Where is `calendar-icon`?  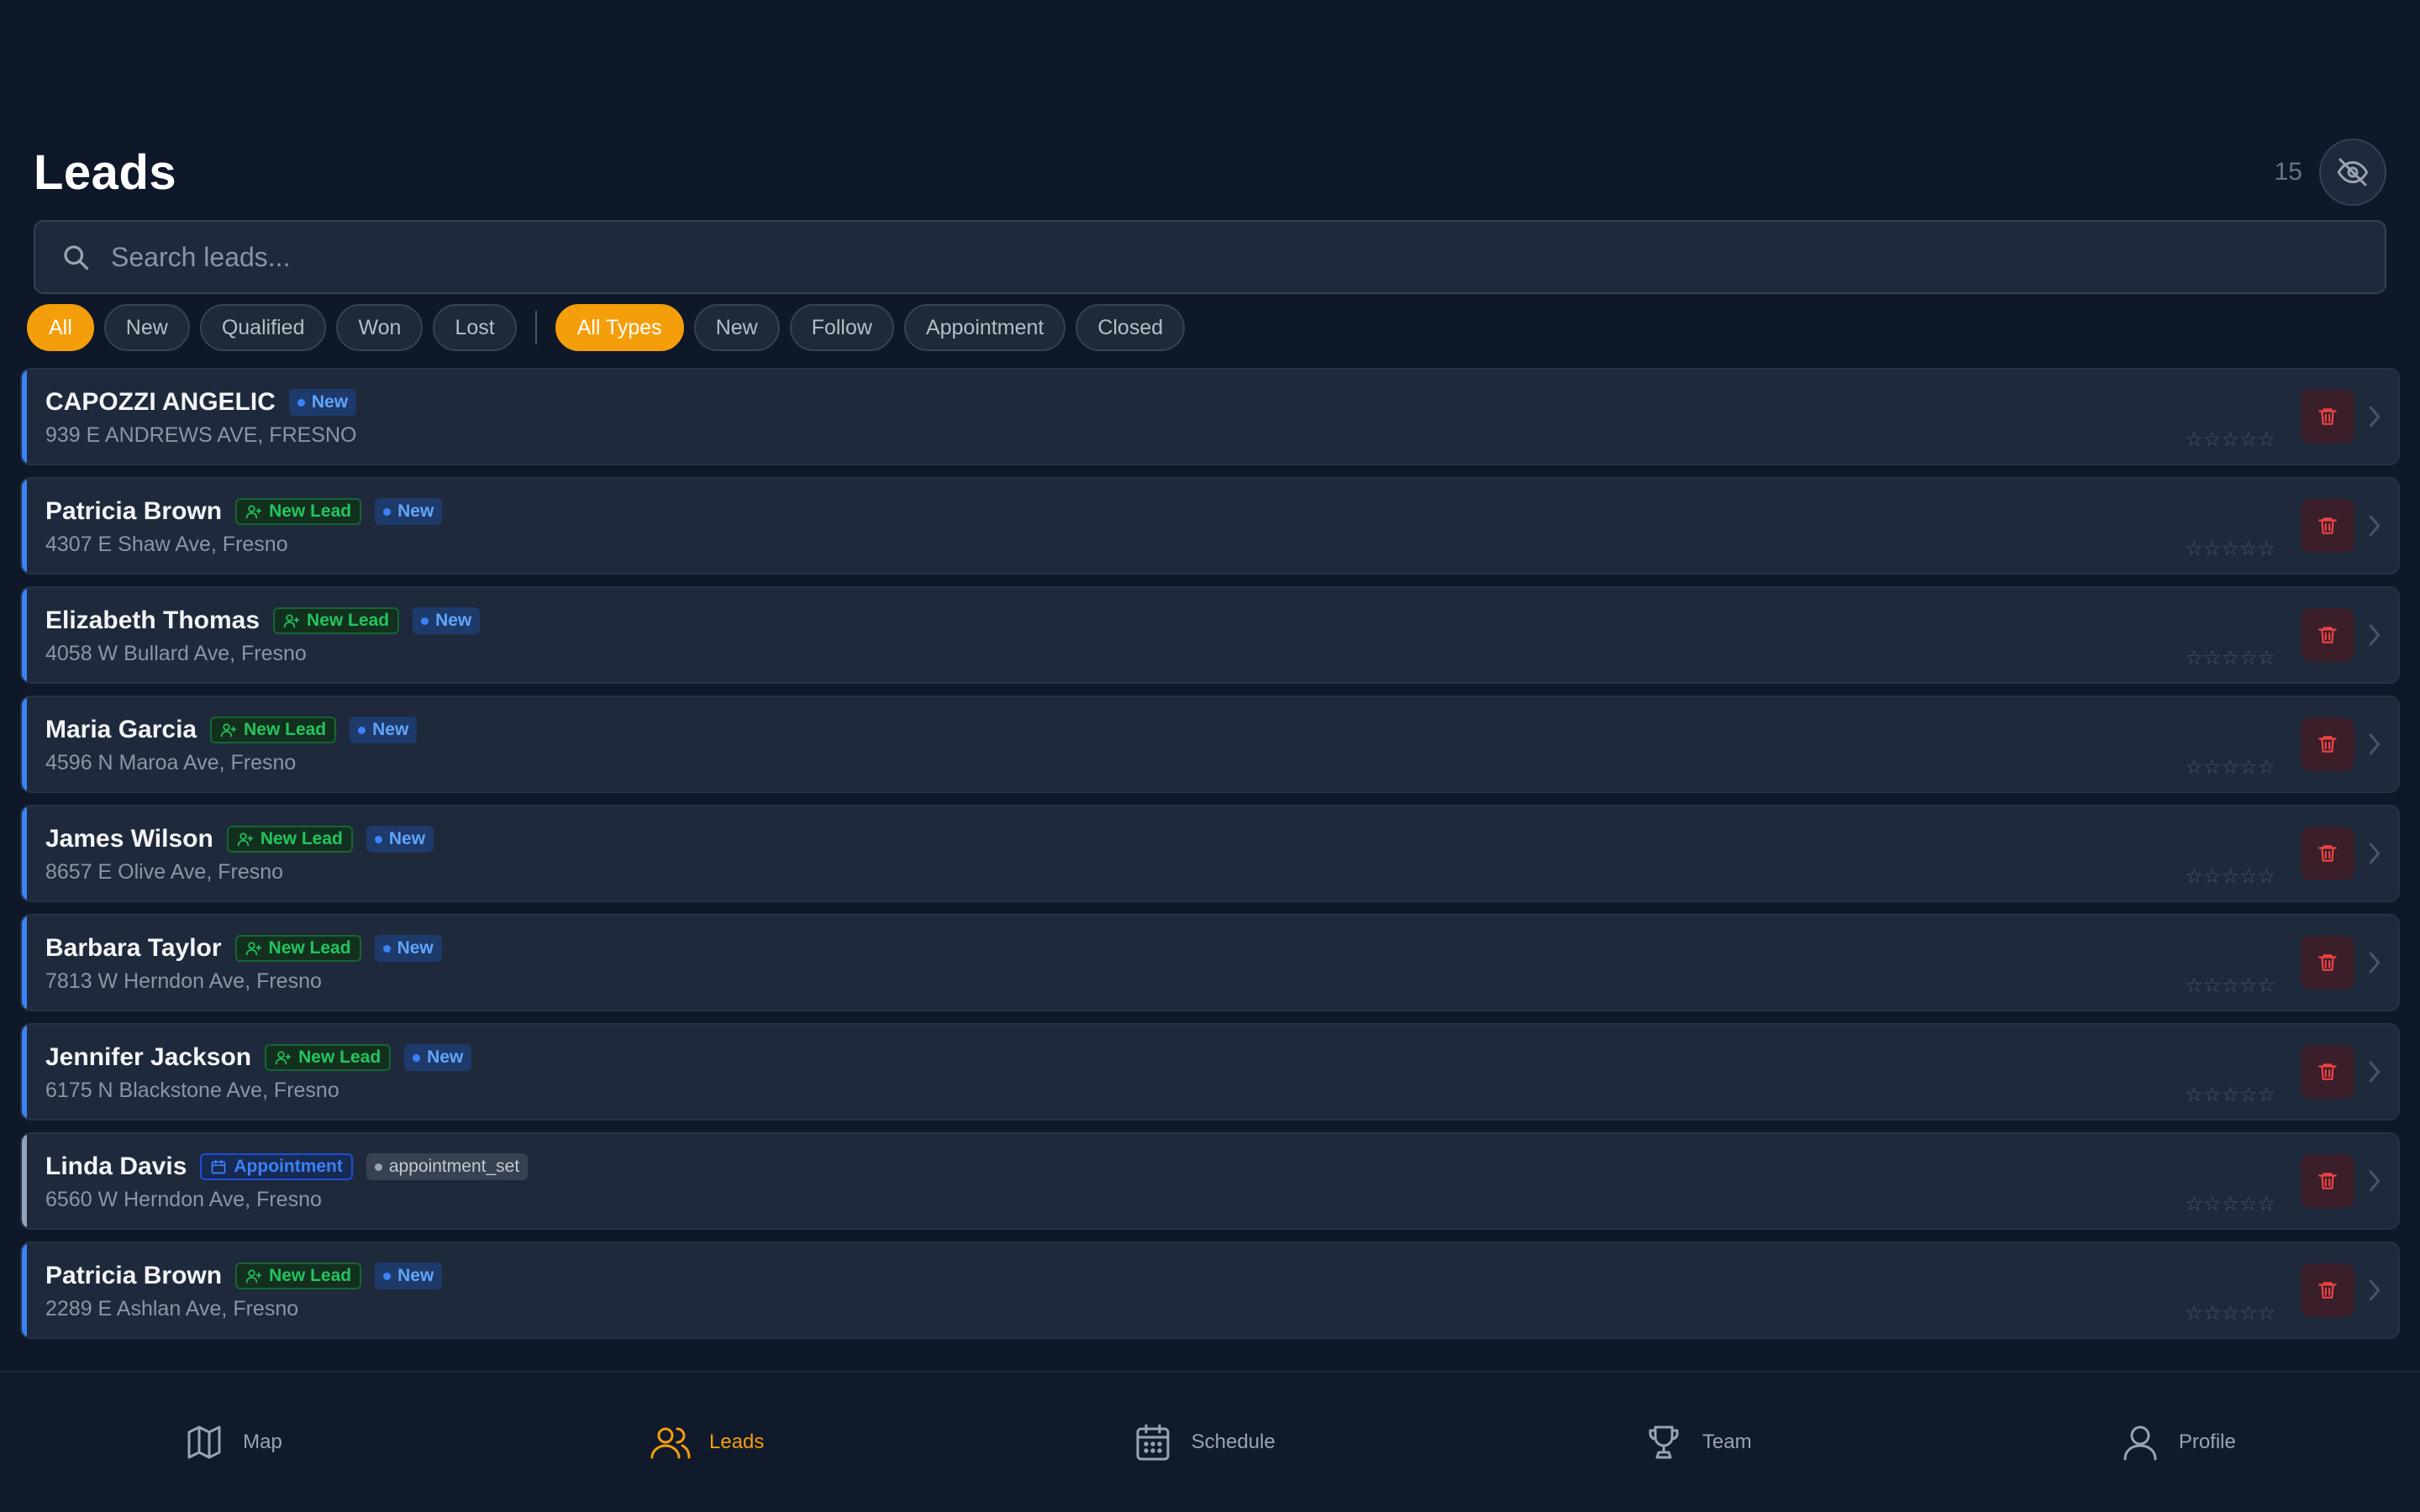 calendar-icon is located at coordinates (219, 1166).